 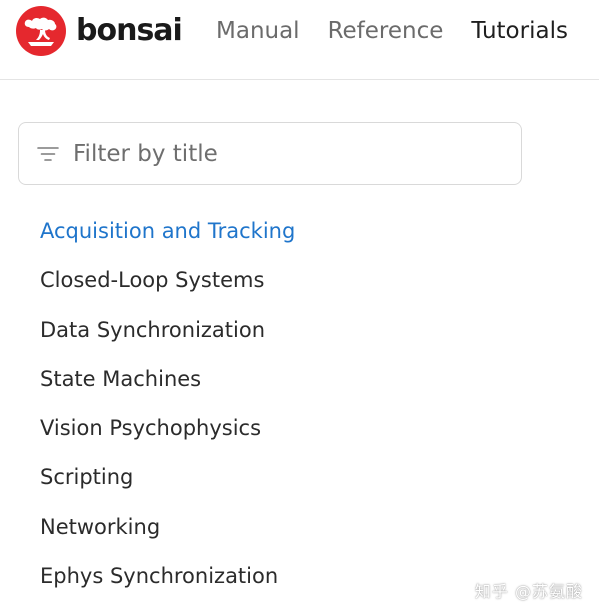 I want to click on toc-item-closed-loop-systems: Closed-Loop Systems, so click(x=167, y=282).